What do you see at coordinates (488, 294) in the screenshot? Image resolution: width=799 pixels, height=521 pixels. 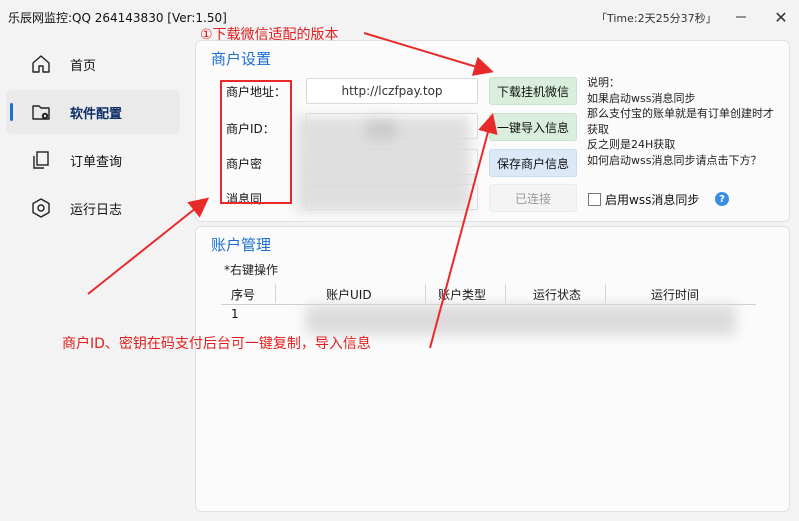 I see `table-header: 序号 账户UID 账户类型 运行状态 运行时间` at bounding box center [488, 294].